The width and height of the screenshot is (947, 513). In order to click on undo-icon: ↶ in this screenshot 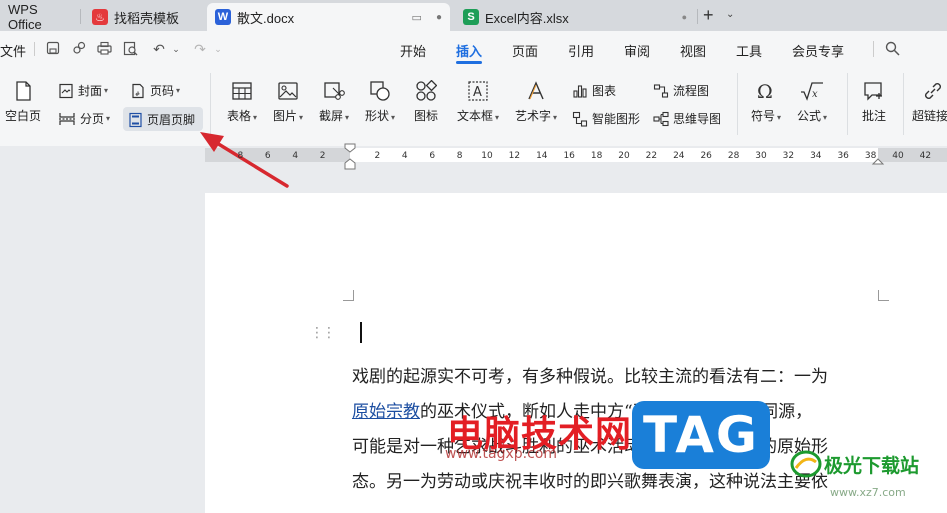, I will do `click(159, 49)`.